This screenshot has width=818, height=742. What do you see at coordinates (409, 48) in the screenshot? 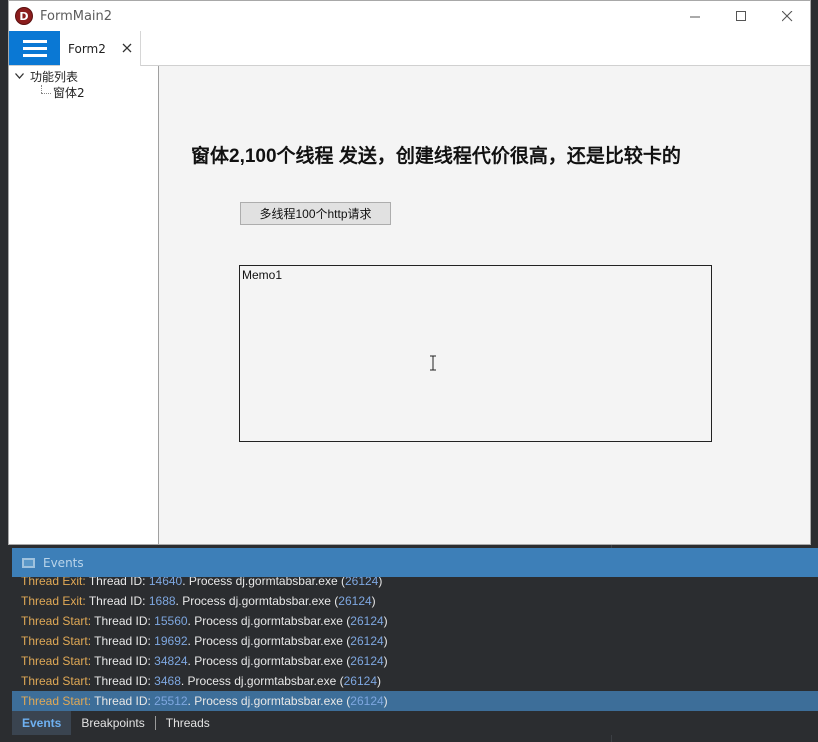
I see `tab-bar: Form2` at bounding box center [409, 48].